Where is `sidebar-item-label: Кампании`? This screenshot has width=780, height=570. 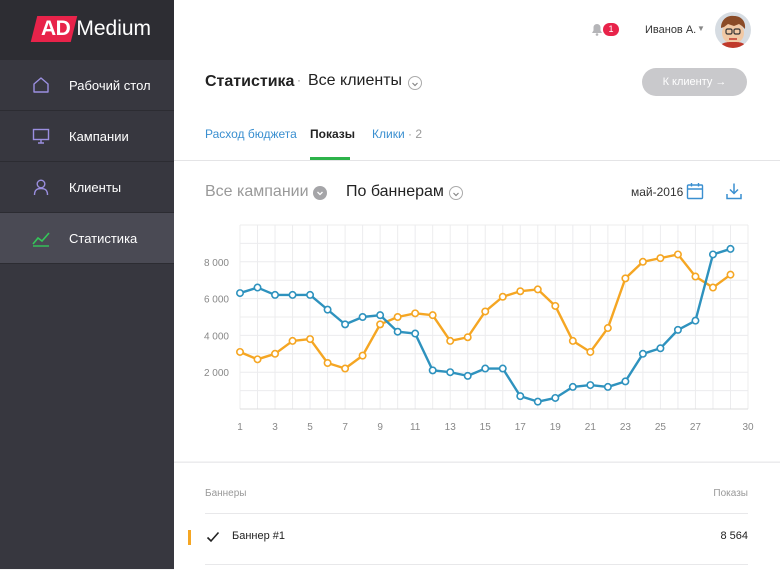
sidebar-item-label: Кампании is located at coordinates (99, 136).